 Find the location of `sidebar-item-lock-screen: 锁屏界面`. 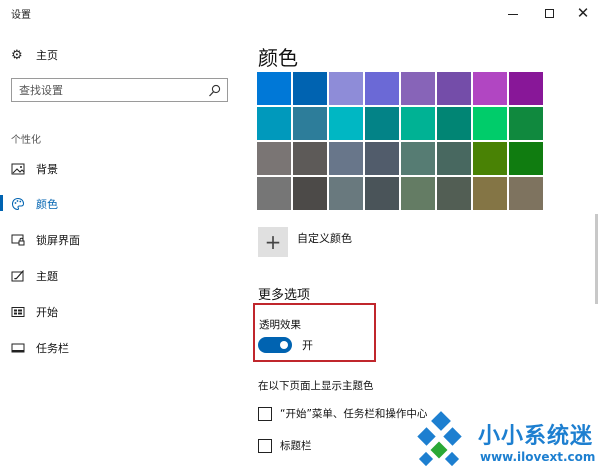

sidebar-item-lock-screen: 锁屏界面 is located at coordinates (120, 239).